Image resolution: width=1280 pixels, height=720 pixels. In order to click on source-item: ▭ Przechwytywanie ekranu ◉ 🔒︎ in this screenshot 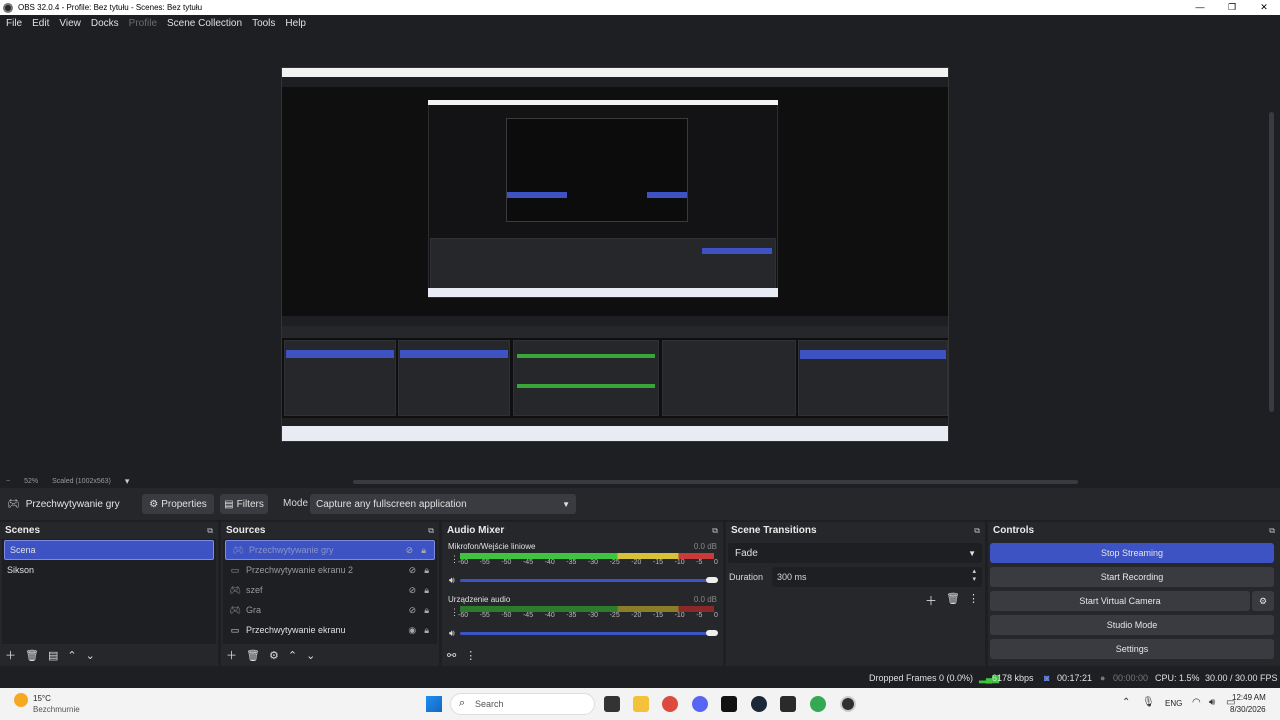, I will do `click(330, 630)`.